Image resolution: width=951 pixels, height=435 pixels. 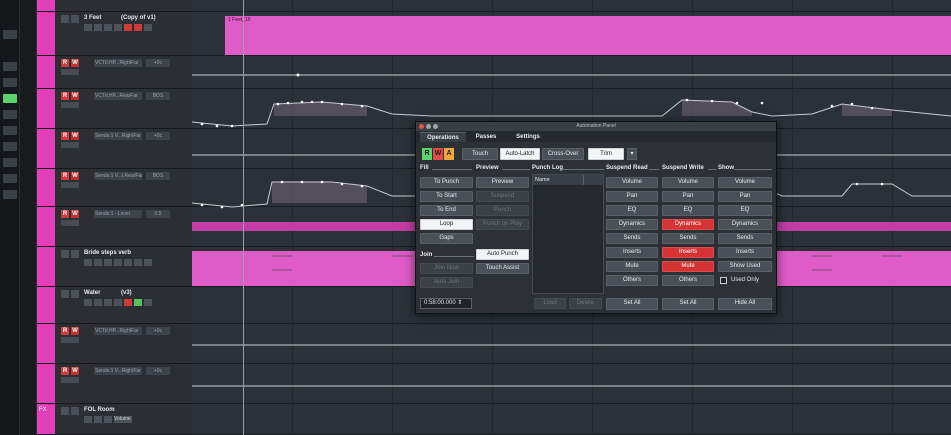 What do you see at coordinates (563, 154) in the screenshot?
I see `cross-over-mode-button: Cross-Over` at bounding box center [563, 154].